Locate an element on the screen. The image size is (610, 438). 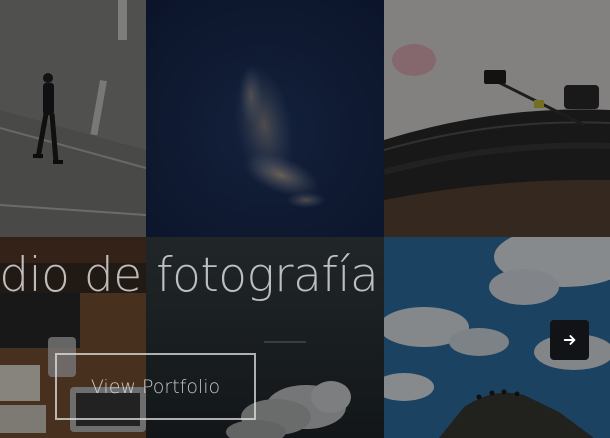
arrow-right-icon is located at coordinates (570, 340).